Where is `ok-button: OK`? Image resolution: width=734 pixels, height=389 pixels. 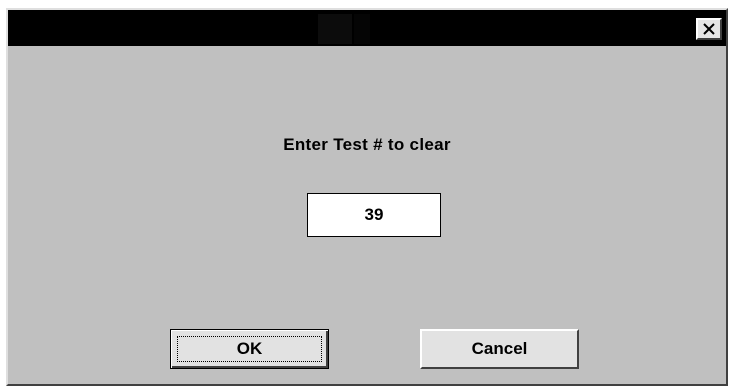
ok-button: OK is located at coordinates (249, 349).